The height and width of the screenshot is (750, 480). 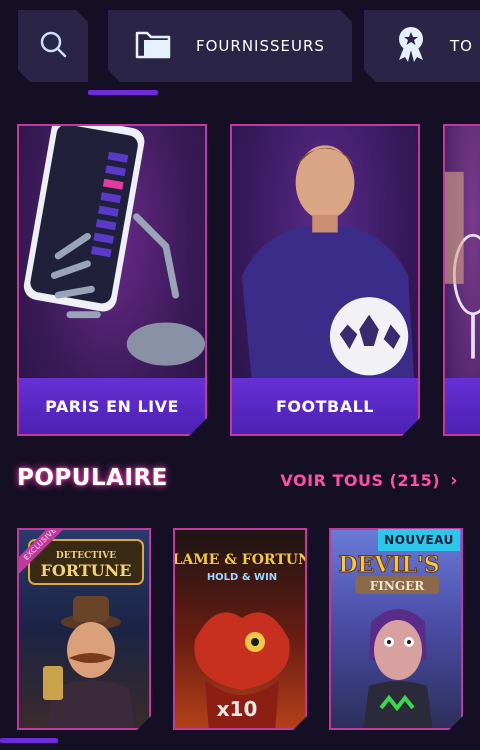 What do you see at coordinates (411, 46) in the screenshot?
I see `award-badge-icon` at bounding box center [411, 46].